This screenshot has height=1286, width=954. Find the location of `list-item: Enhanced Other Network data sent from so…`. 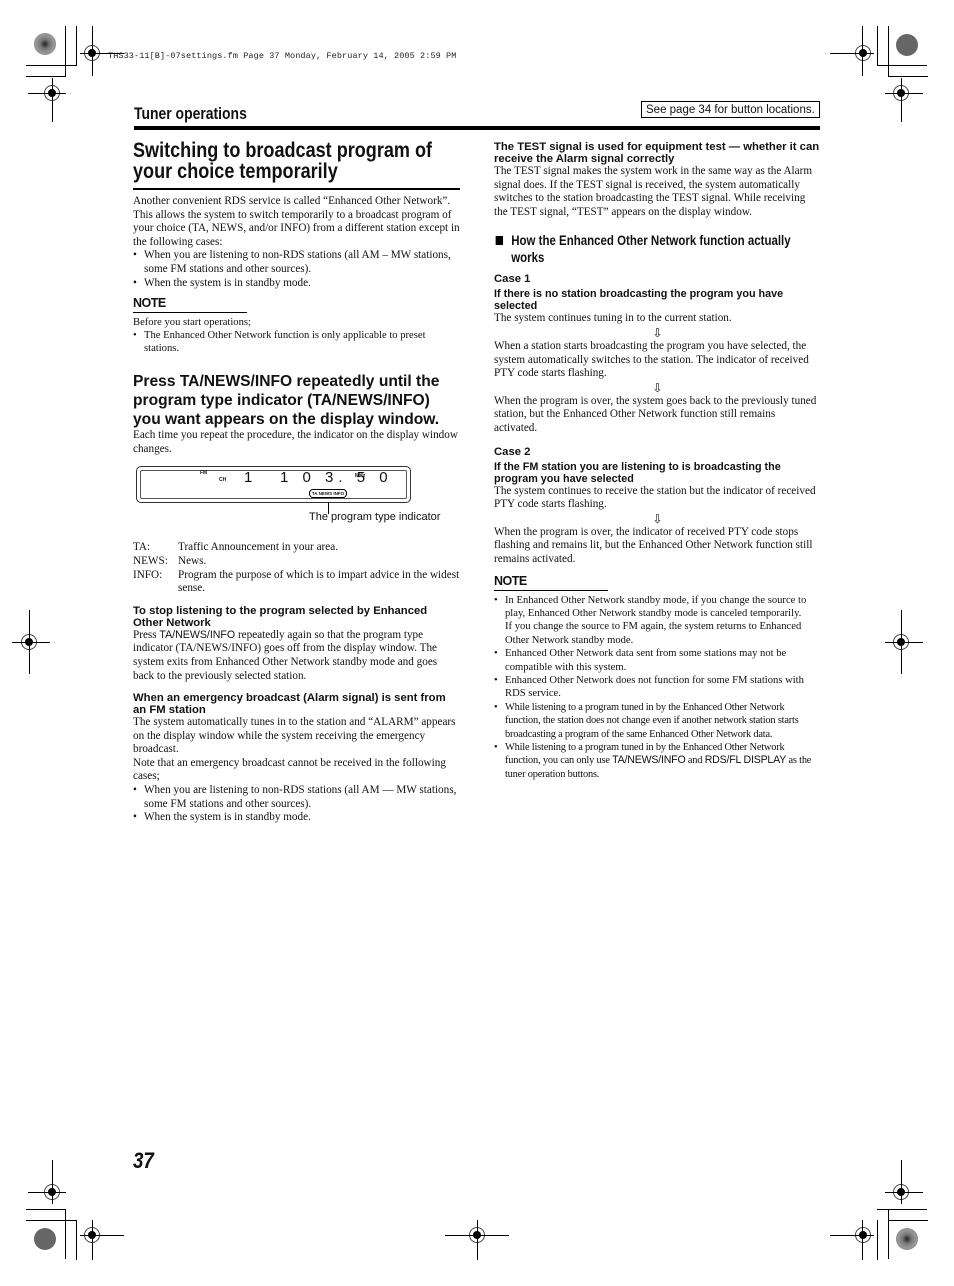

list-item: Enhanced Other Network data sent from so… is located at coordinates (657, 660).